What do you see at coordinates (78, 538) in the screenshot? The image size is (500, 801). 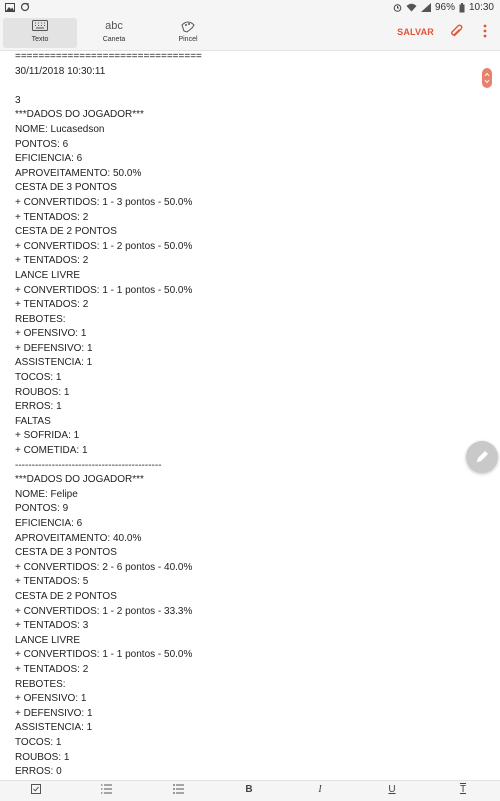 I see `note-line: APROVEITAMENTO: 40.0%` at bounding box center [78, 538].